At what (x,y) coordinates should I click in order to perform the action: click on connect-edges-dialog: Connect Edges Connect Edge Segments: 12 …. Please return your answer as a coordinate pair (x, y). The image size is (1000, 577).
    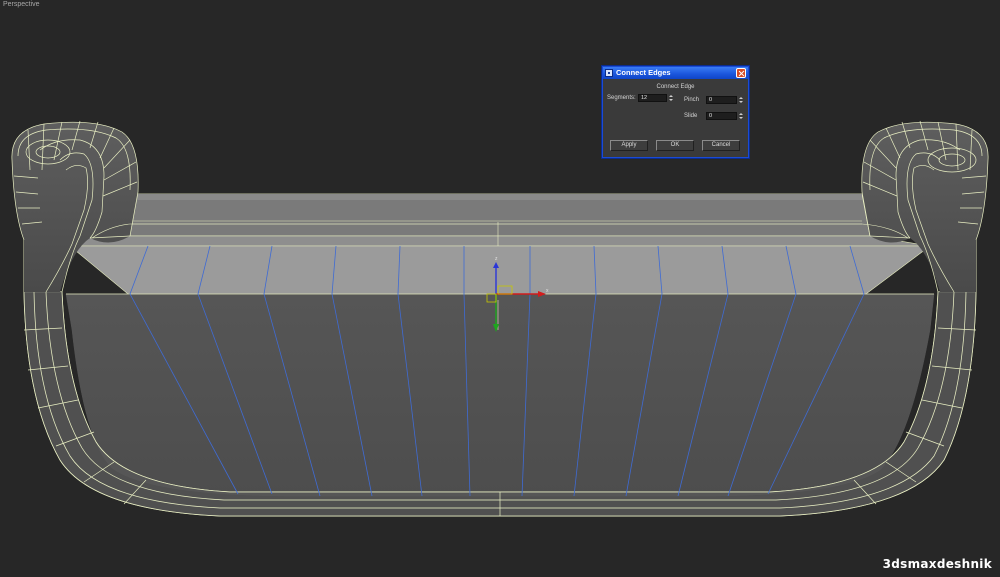
    Looking at the image, I should click on (675, 112).